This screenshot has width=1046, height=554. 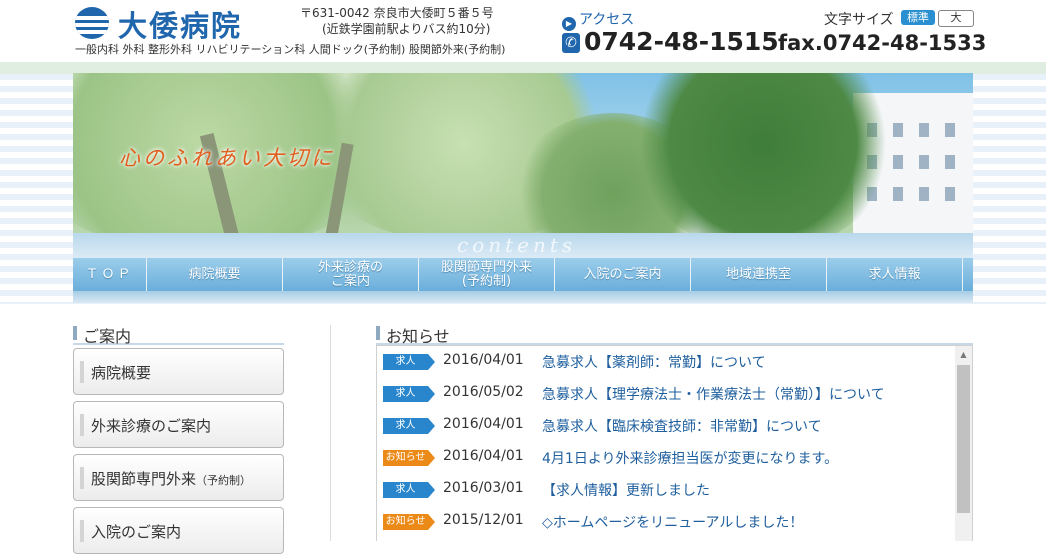 I want to click on sidebar-item-label: 外来診療のご案内, so click(x=151, y=426).